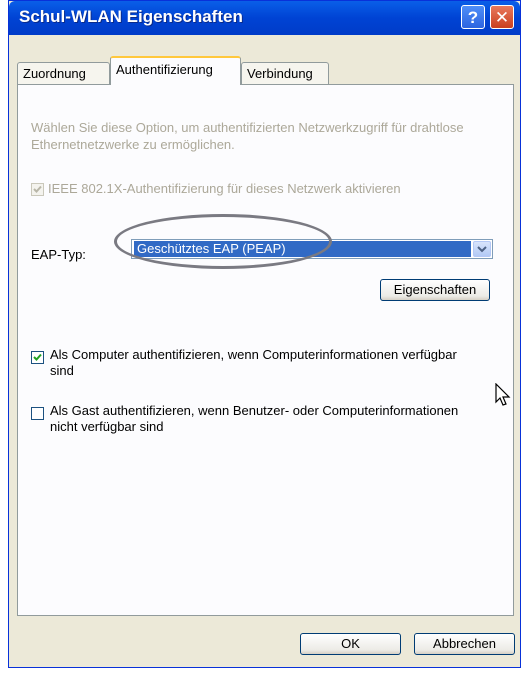  What do you see at coordinates (302, 249) in the screenshot?
I see `eap-type-value: Geschütztes EAP (PEAP)` at bounding box center [302, 249].